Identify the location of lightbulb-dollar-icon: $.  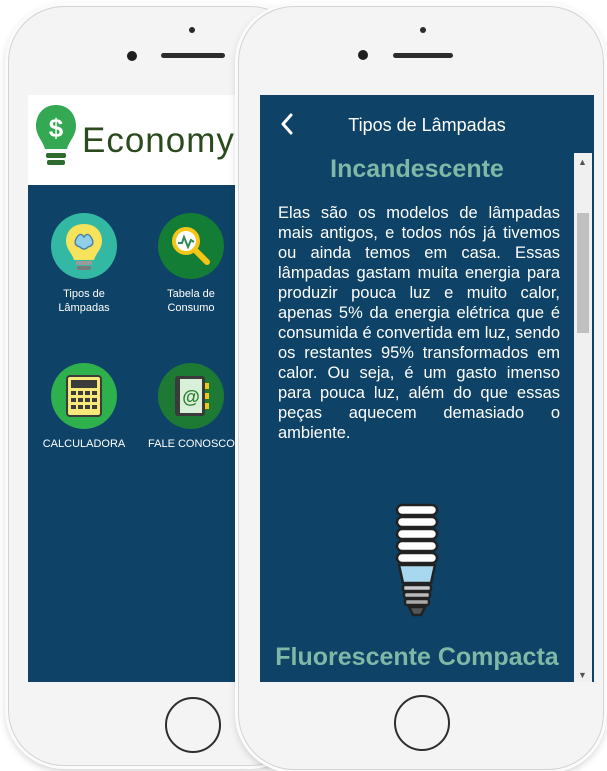
(56, 135).